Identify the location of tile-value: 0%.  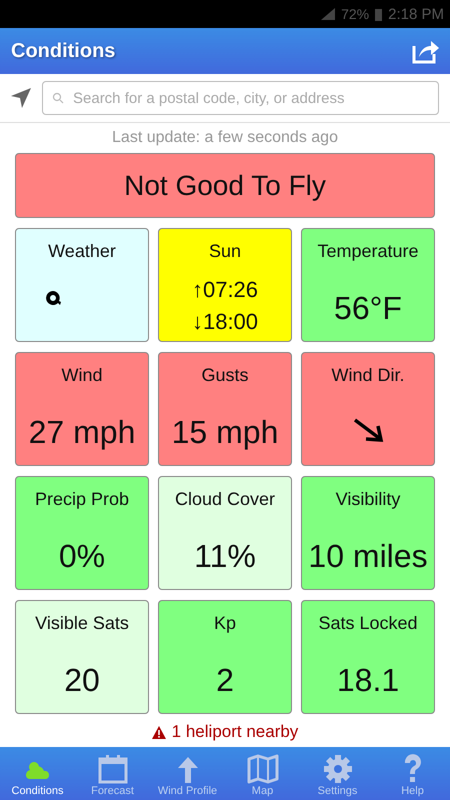
(82, 556).